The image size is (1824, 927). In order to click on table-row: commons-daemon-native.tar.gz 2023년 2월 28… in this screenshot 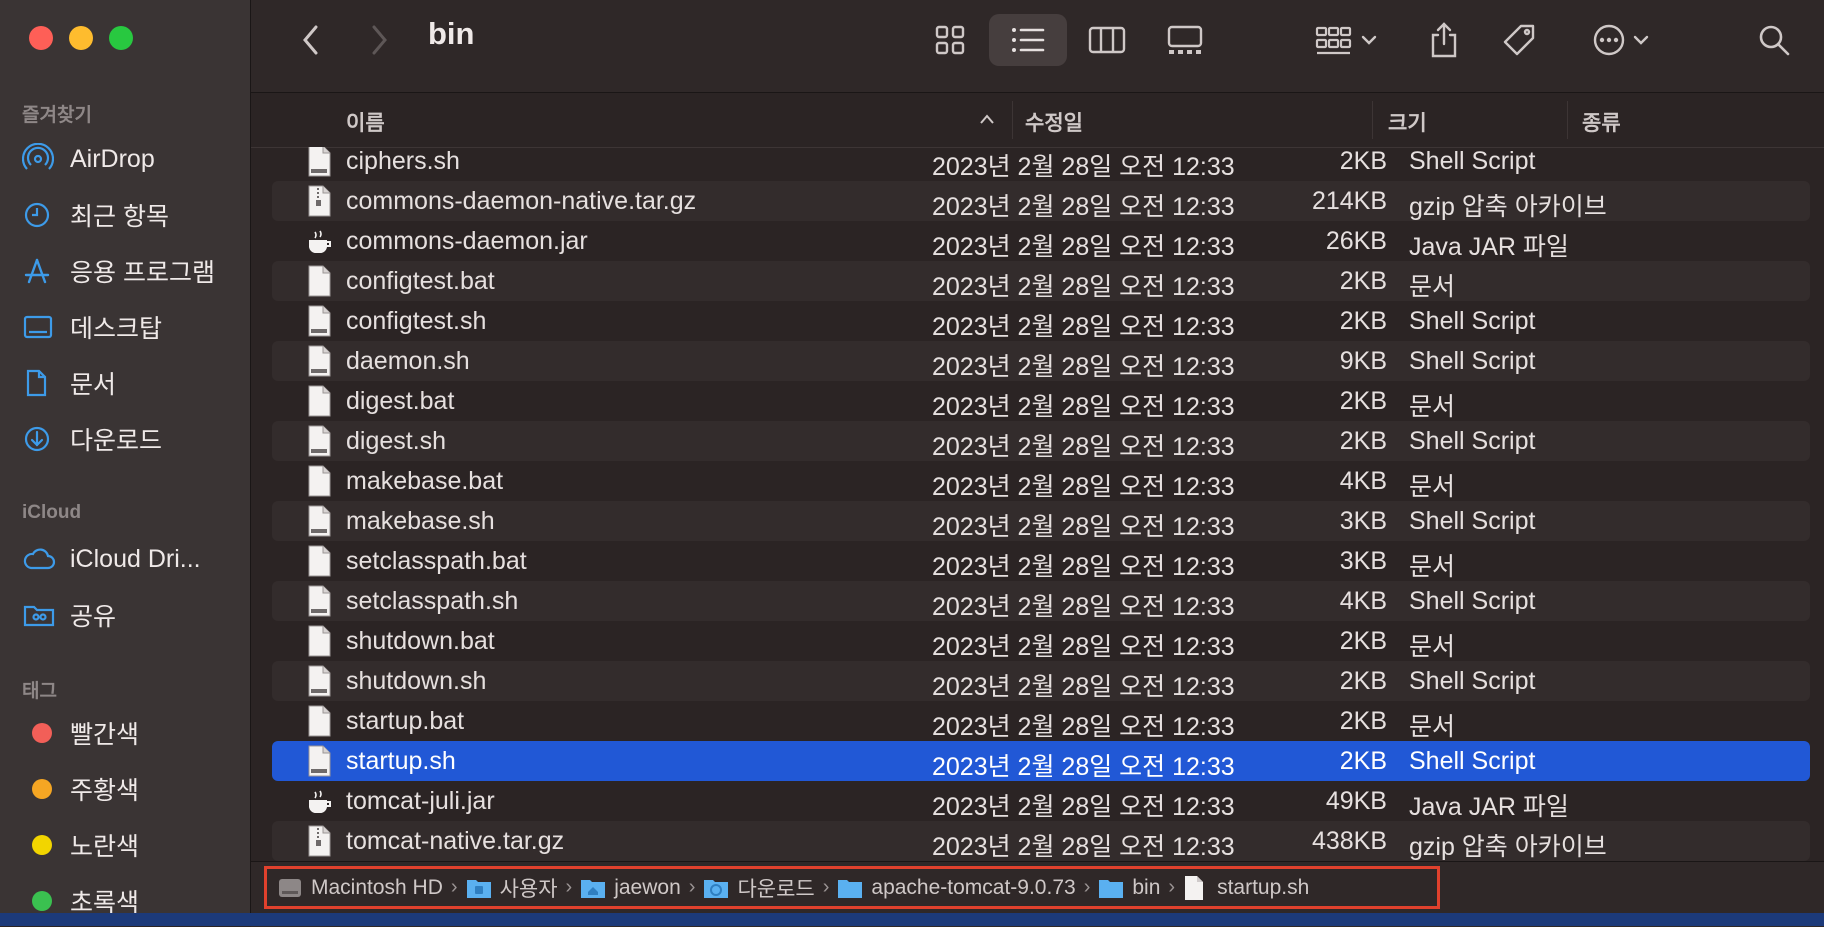, I will do `click(1041, 201)`.